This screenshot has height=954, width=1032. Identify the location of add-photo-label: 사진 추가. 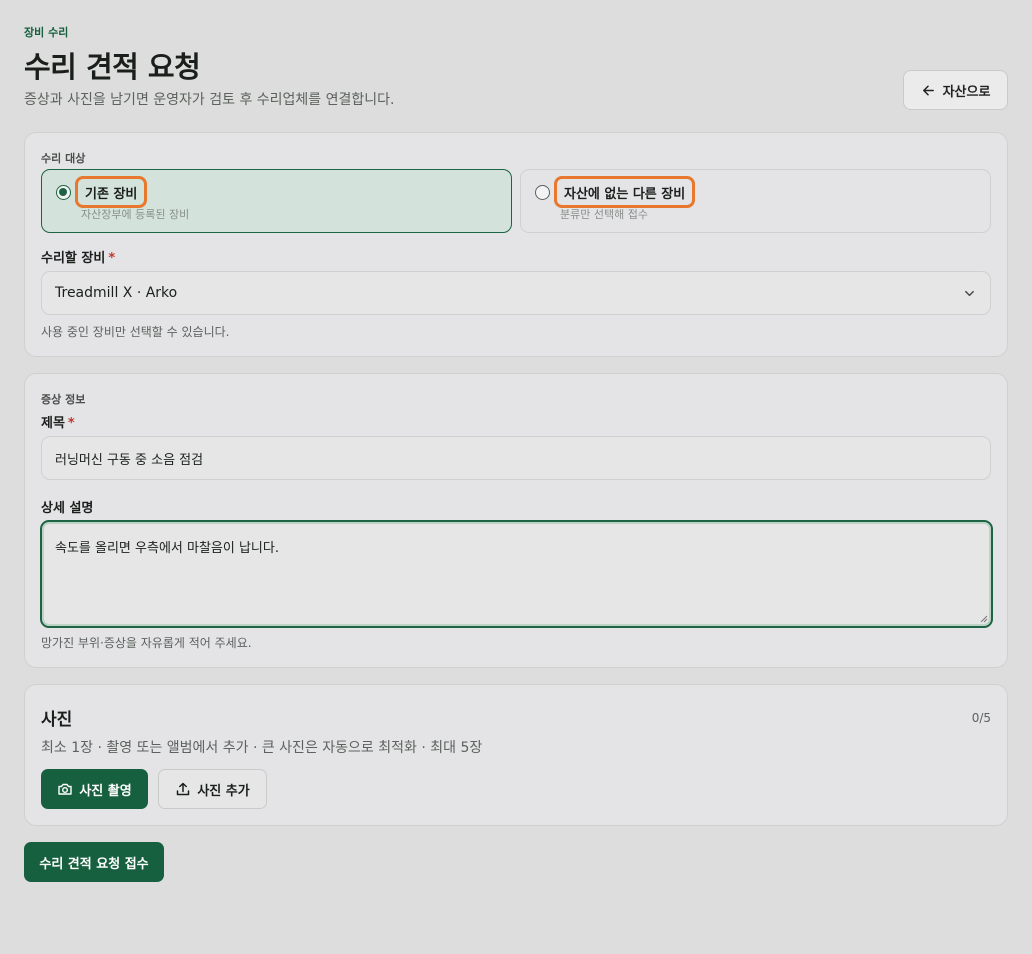
(223, 791).